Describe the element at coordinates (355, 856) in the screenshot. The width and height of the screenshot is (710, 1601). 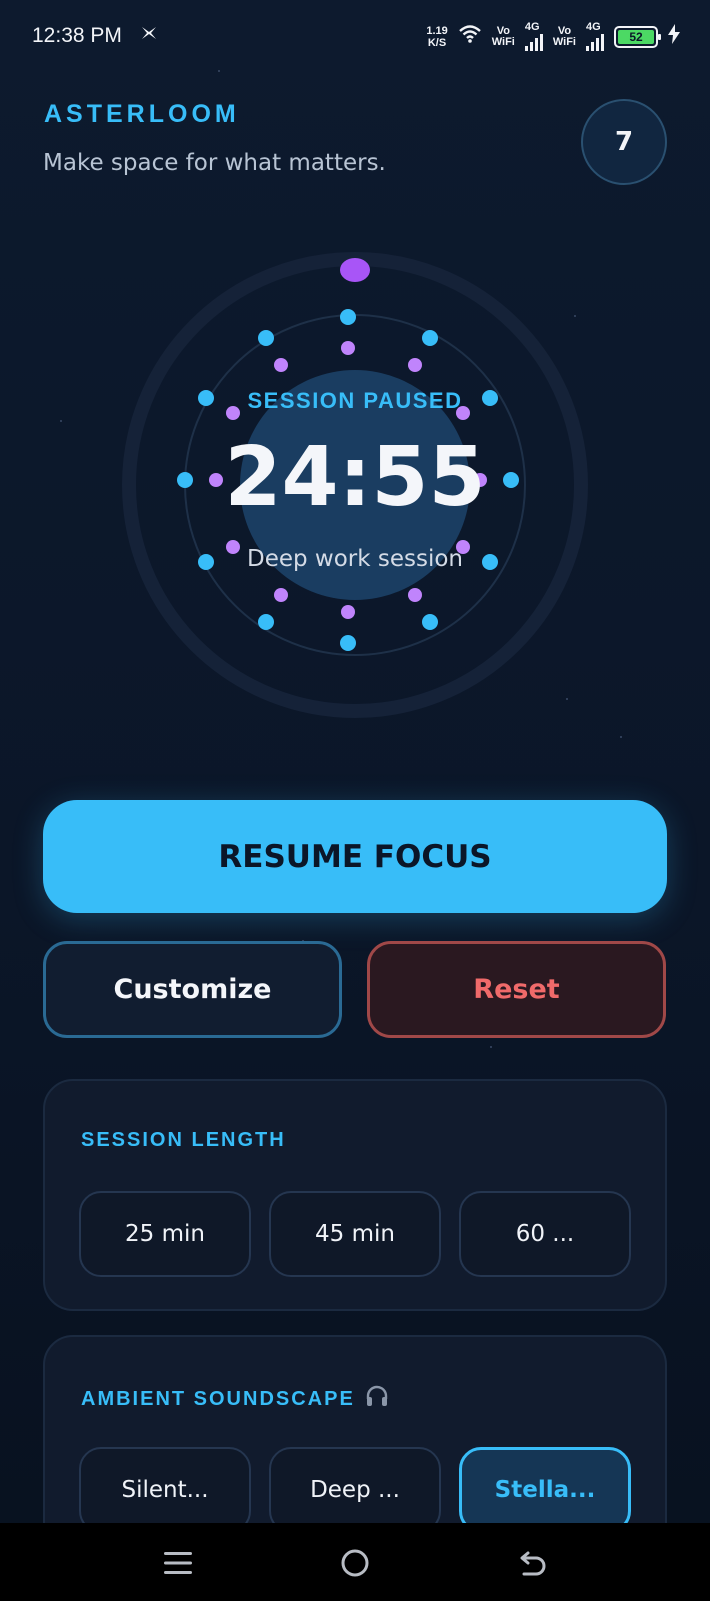
I see `resume-focus-button: RESUME FOCUS` at that location.